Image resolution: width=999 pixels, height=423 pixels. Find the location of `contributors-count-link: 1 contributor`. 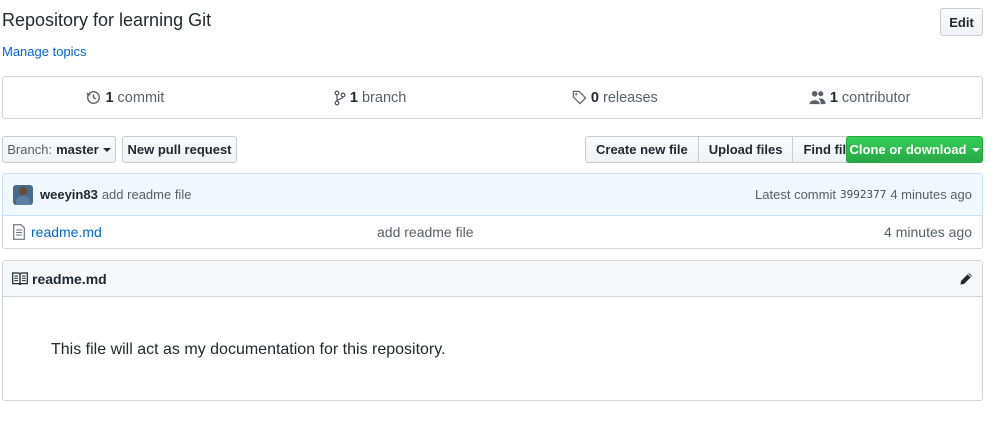

contributors-count-link: 1 contributor is located at coordinates (859, 97).